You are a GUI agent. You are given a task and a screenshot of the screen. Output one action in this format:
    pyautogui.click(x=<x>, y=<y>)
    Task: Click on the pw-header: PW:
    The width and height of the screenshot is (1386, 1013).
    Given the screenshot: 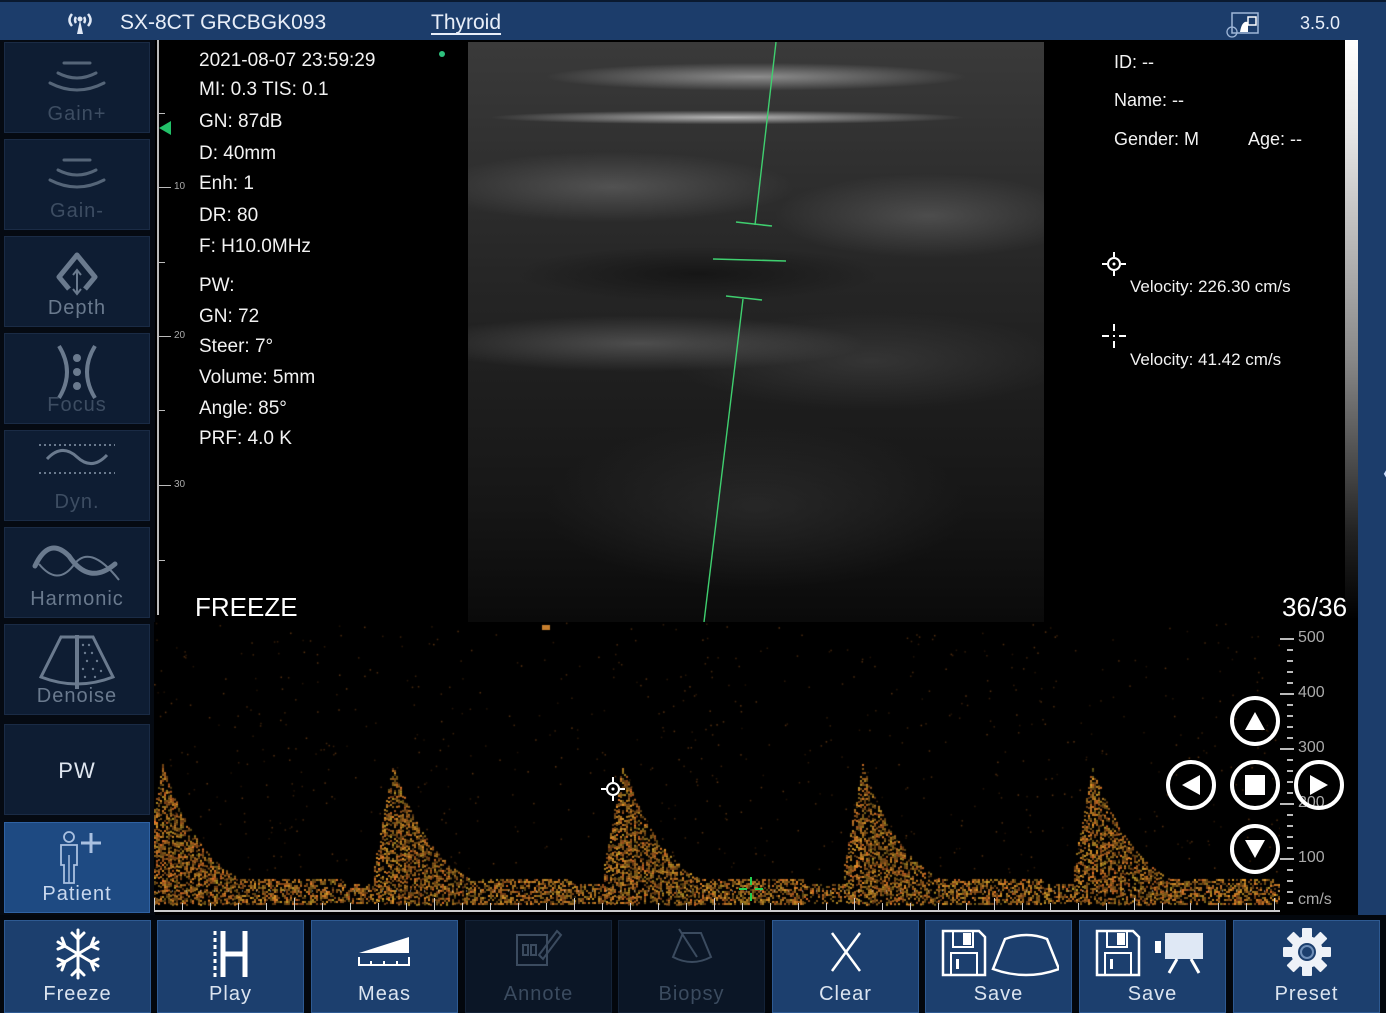 What is the action you would take?
    pyautogui.click(x=217, y=285)
    